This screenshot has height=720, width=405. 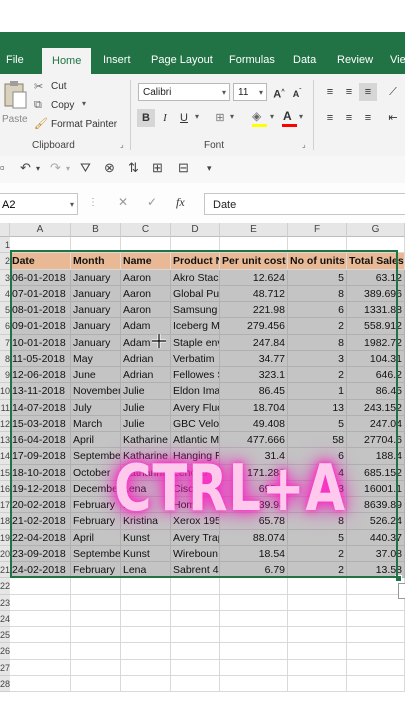 What do you see at coordinates (376, 521) in the screenshot?
I see `table-cell: 526.24` at bounding box center [376, 521].